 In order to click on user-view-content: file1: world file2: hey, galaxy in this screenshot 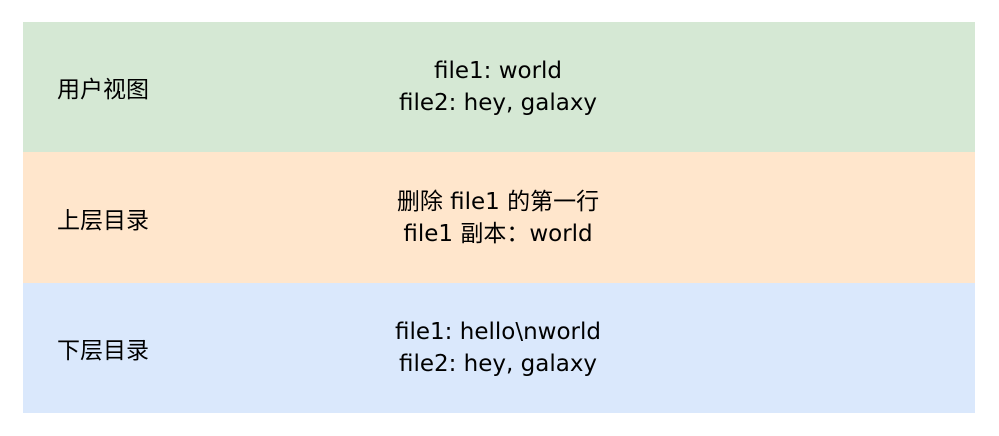, I will do `click(498, 87)`.